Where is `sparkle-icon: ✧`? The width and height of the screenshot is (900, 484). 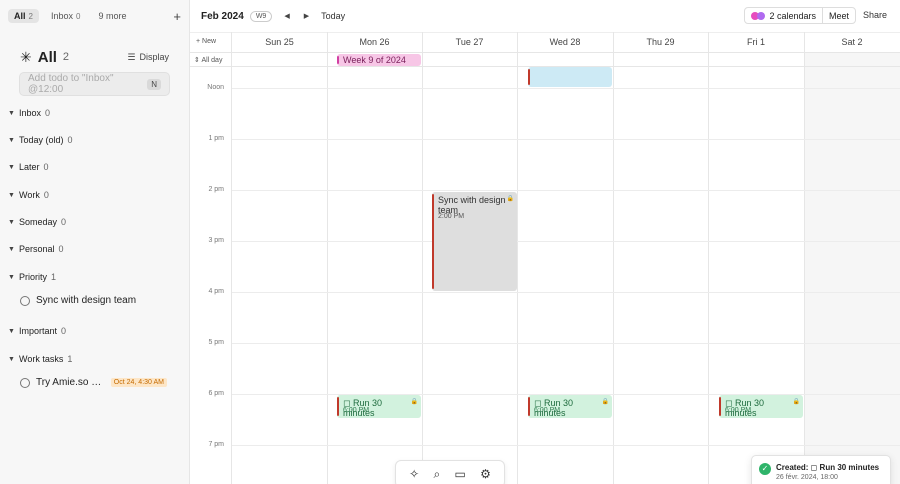 sparkle-icon: ✧ is located at coordinates (414, 474).